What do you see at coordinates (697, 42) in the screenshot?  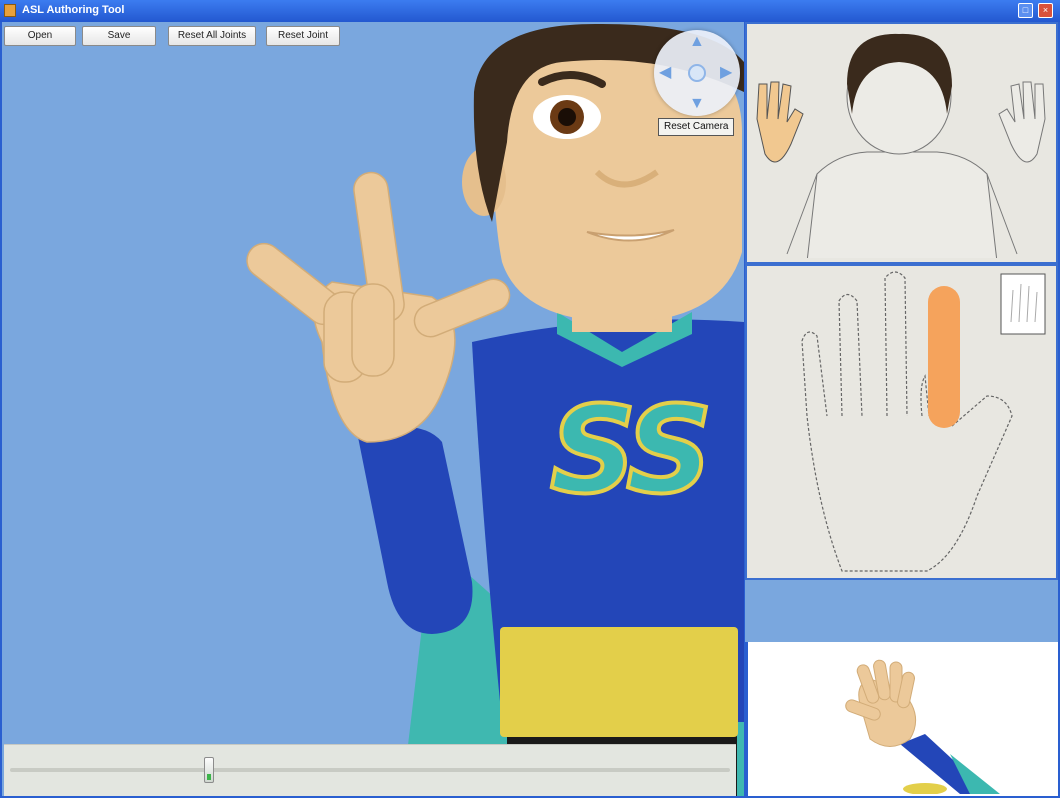 I see `arrow-up-icon: ▲` at bounding box center [697, 42].